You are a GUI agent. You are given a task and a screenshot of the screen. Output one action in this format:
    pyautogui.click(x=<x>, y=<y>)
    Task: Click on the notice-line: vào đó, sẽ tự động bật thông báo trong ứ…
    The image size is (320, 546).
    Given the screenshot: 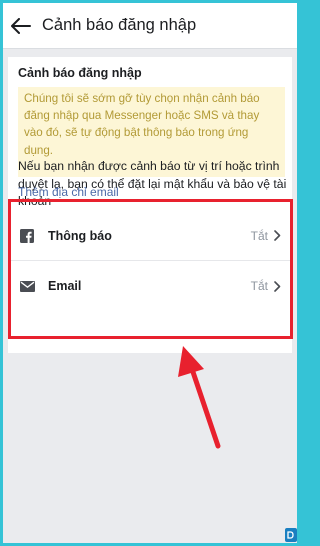 What is the action you would take?
    pyautogui.click(x=136, y=133)
    